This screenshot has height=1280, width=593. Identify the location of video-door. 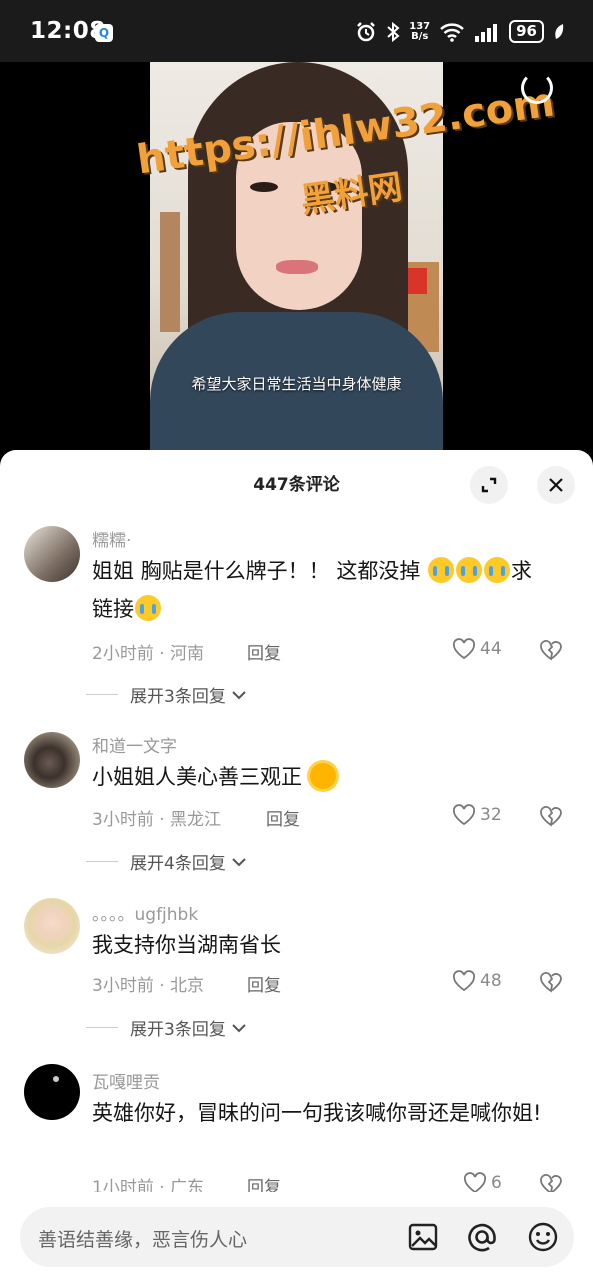
(170, 272).